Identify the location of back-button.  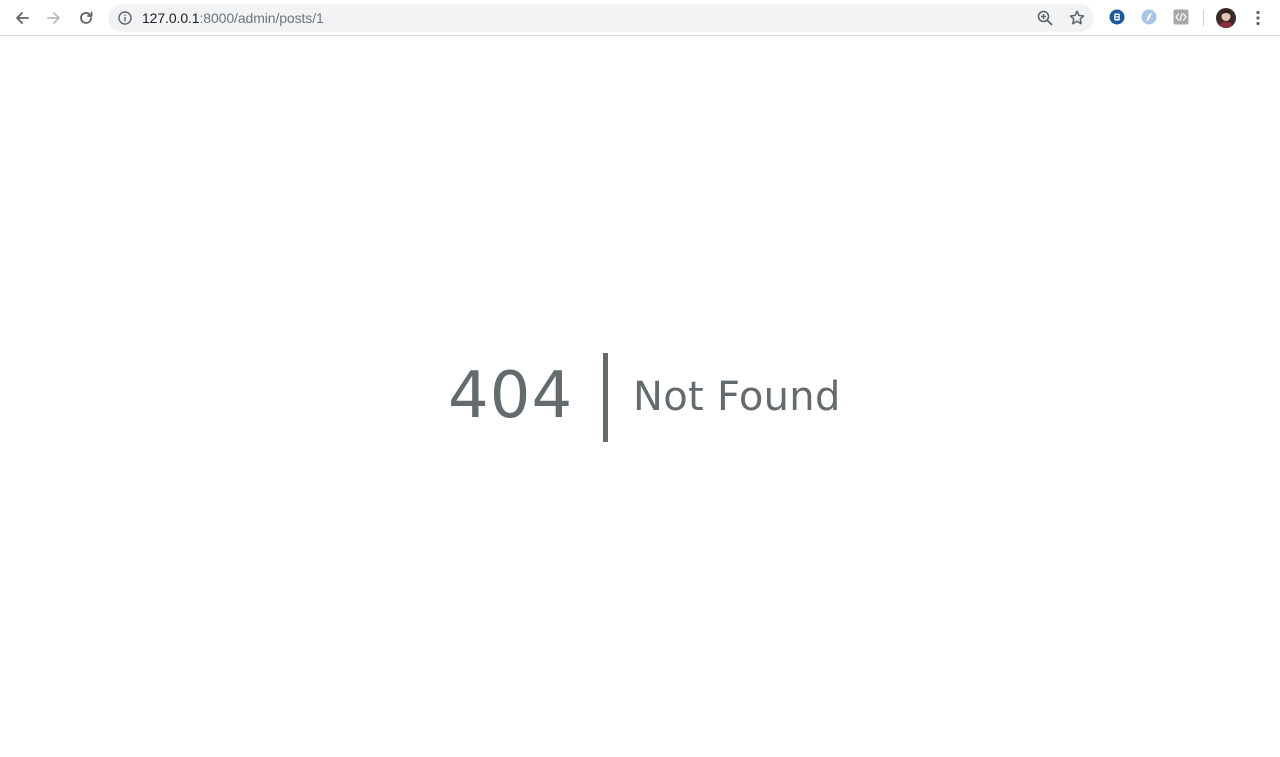
(22, 18).